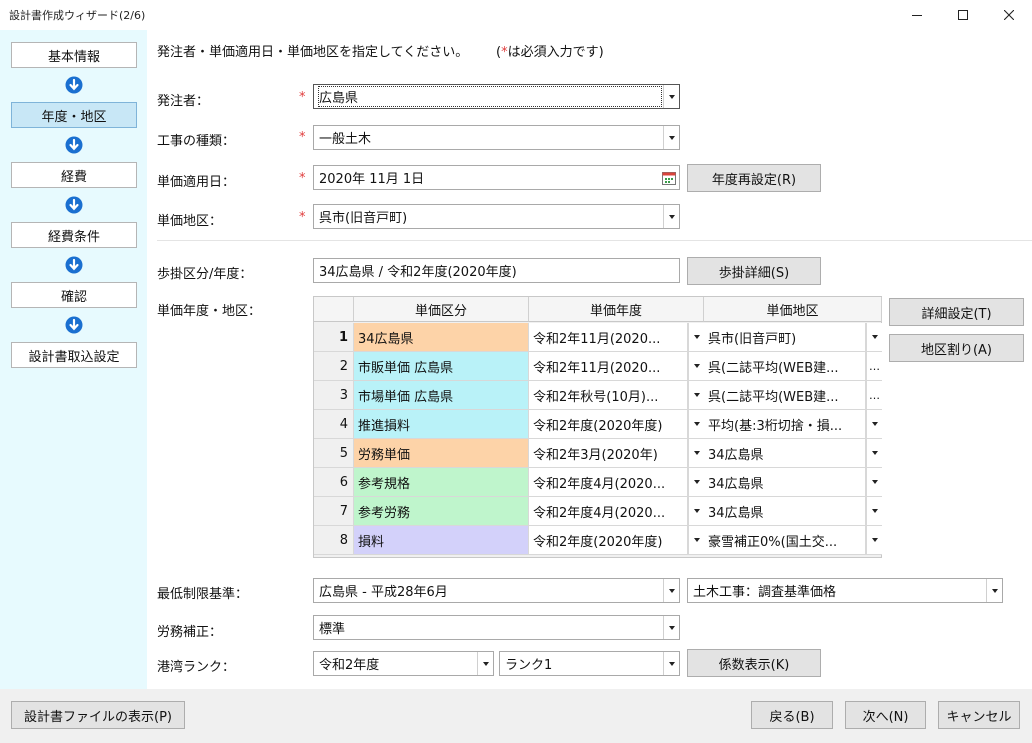 This screenshot has height=743, width=1032. What do you see at coordinates (349, 665) in the screenshot?
I see `port-rank-year-value: 令和2年度` at bounding box center [349, 665].